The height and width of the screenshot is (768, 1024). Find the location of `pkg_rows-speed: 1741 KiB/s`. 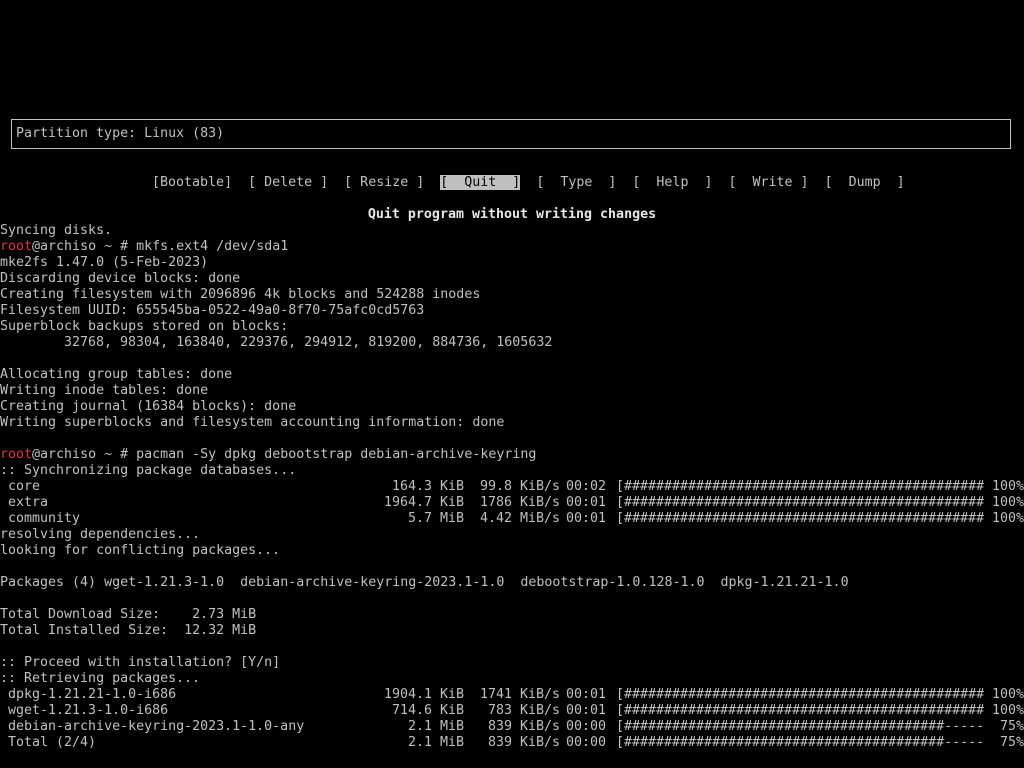

pkg_rows-speed: 1741 KiB/s is located at coordinates (515, 694).